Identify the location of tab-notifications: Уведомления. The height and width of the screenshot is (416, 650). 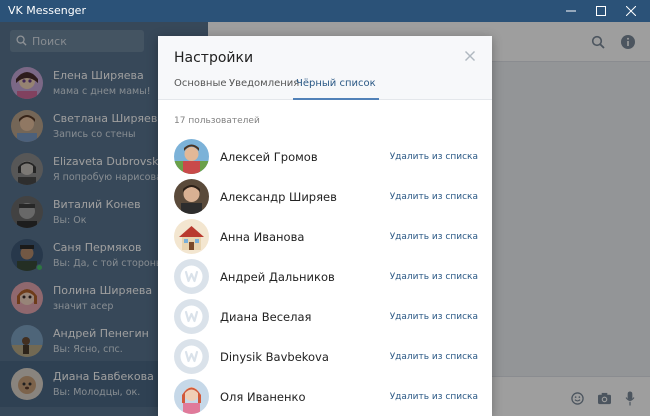
(264, 89).